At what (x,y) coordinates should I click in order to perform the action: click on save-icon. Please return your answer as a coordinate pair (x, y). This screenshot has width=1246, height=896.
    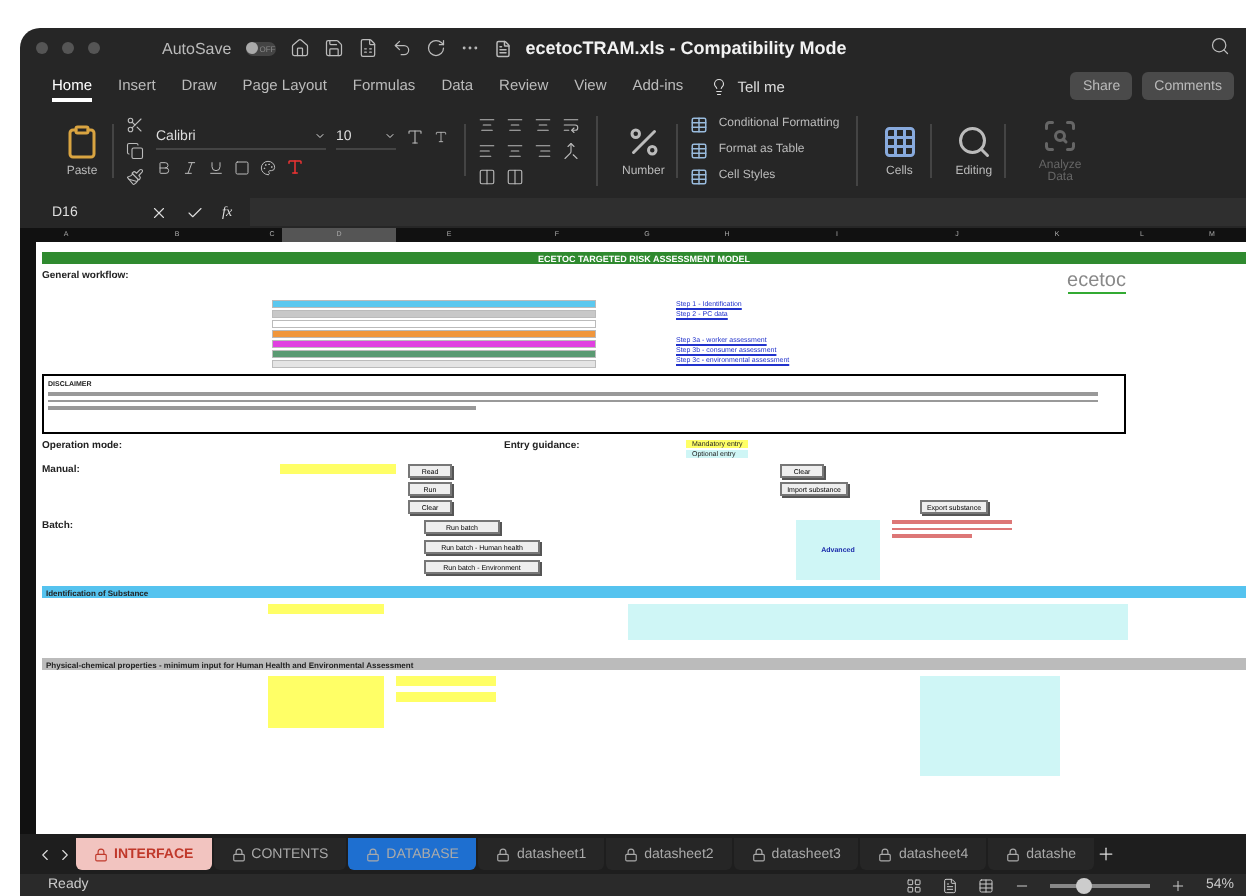
    Looking at the image, I should click on (333, 48).